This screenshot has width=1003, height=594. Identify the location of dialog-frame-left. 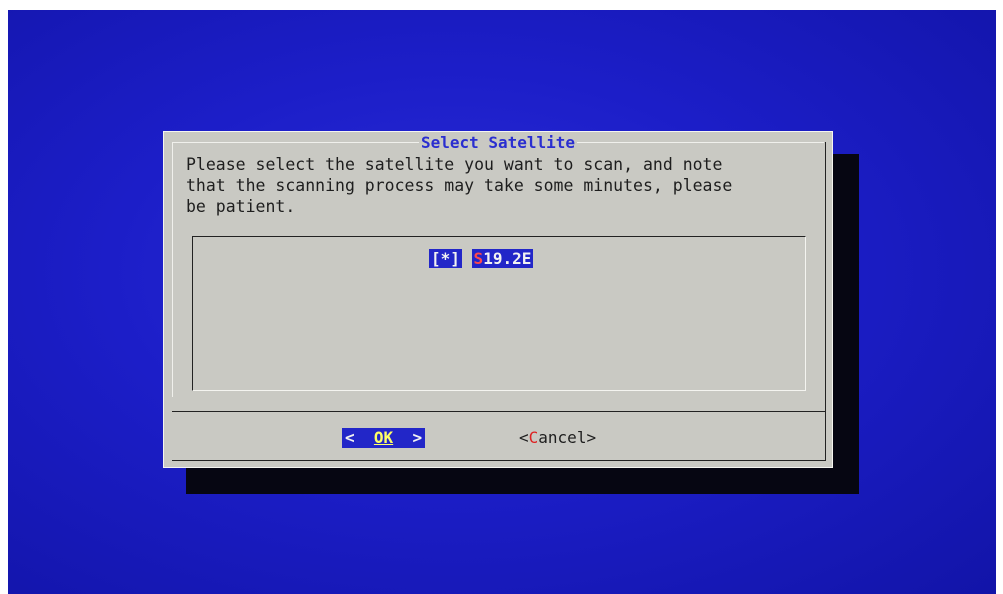
(172, 269).